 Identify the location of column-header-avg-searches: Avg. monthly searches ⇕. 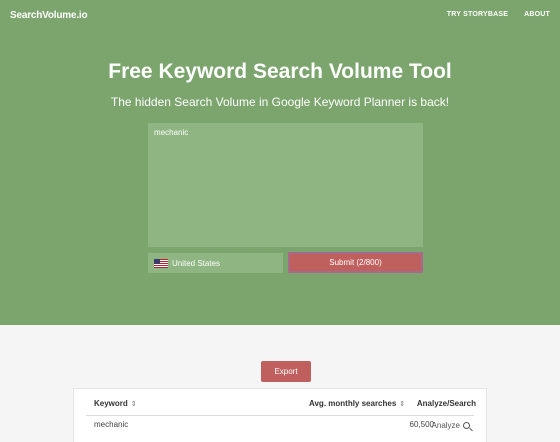
(357, 403).